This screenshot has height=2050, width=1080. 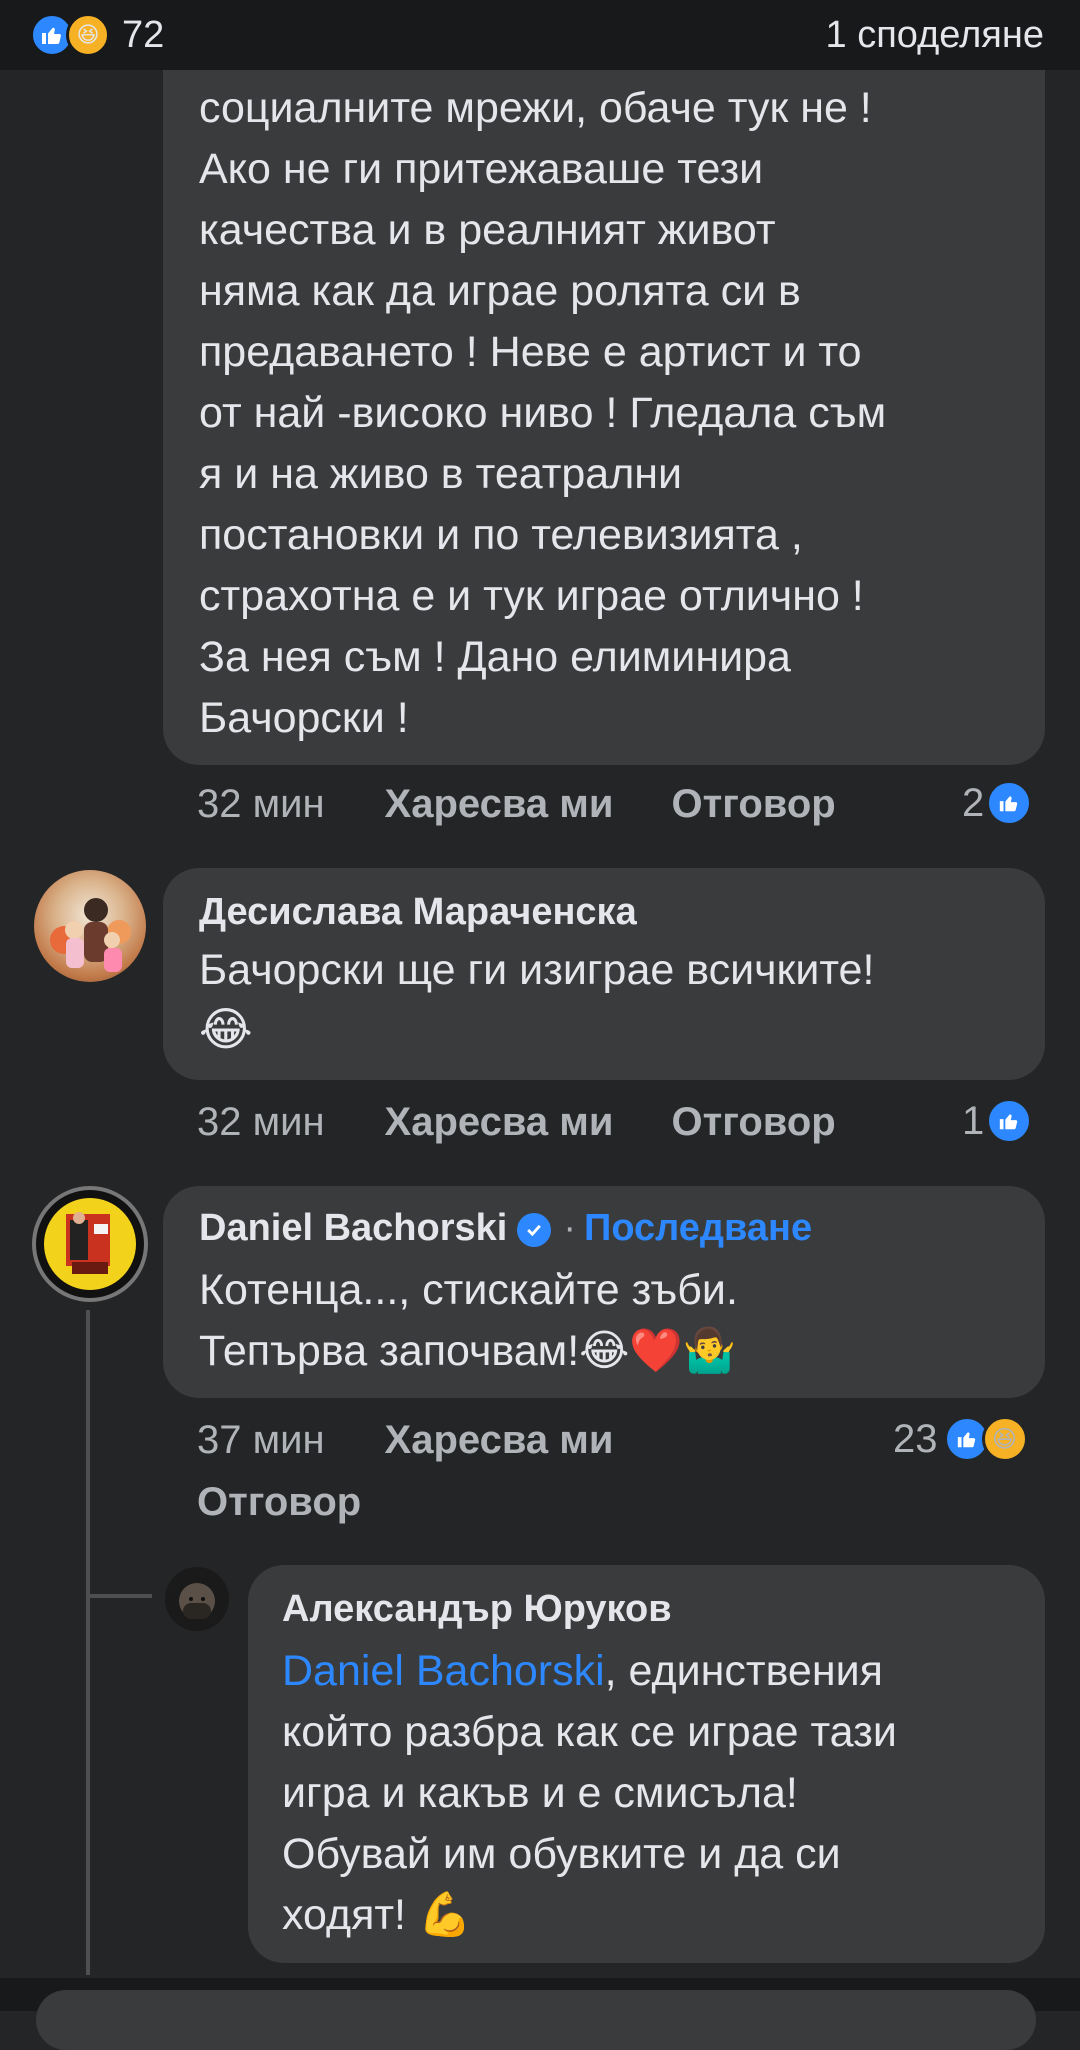 What do you see at coordinates (543, 413) in the screenshot?
I see `comment-line: от най -високо ниво ! Гледала съм` at bounding box center [543, 413].